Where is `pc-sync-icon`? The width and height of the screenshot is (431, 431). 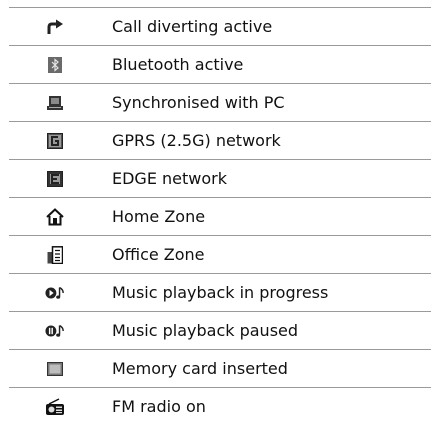 pc-sync-icon is located at coordinates (55, 103).